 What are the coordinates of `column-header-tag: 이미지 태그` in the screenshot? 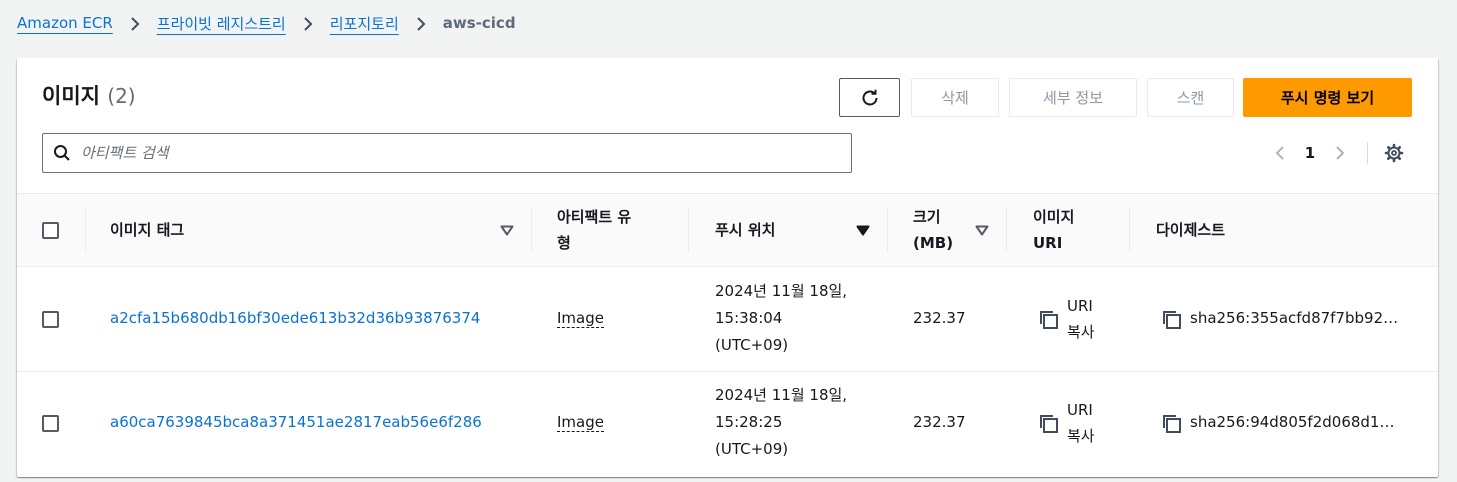 It's located at (147, 230).